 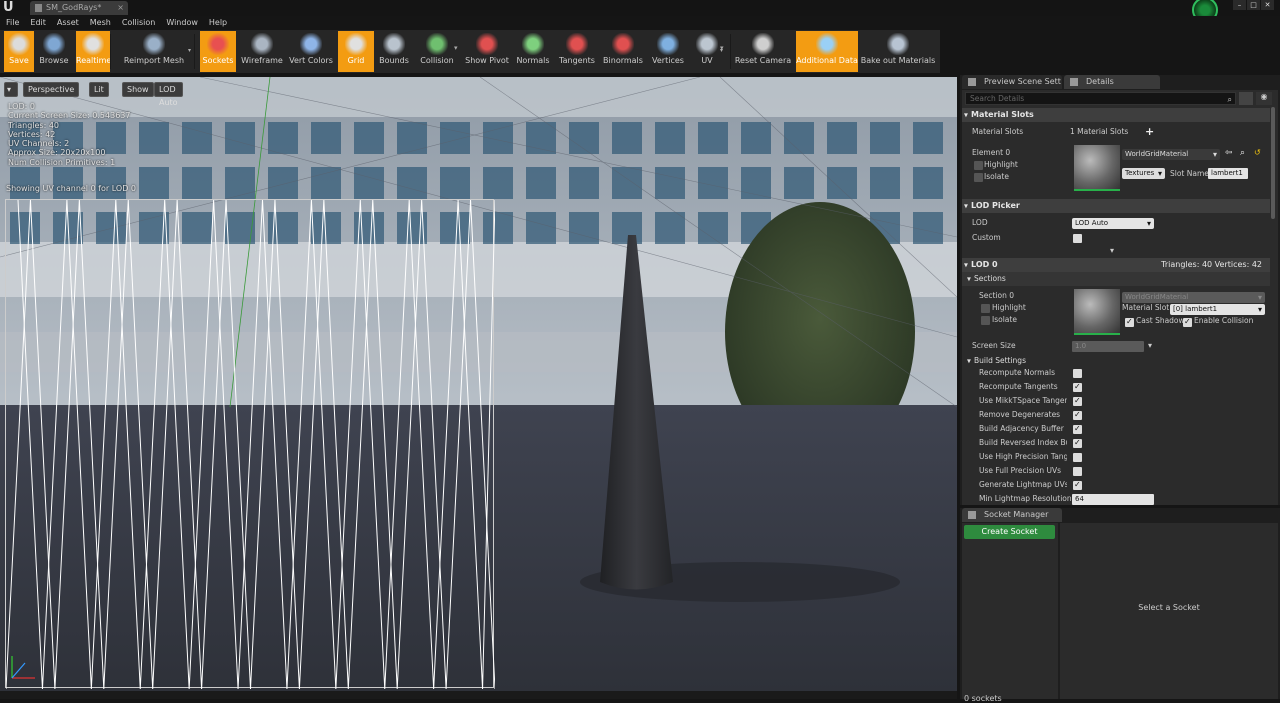 I want to click on vertices-button: Vertices, so click(x=668, y=51).